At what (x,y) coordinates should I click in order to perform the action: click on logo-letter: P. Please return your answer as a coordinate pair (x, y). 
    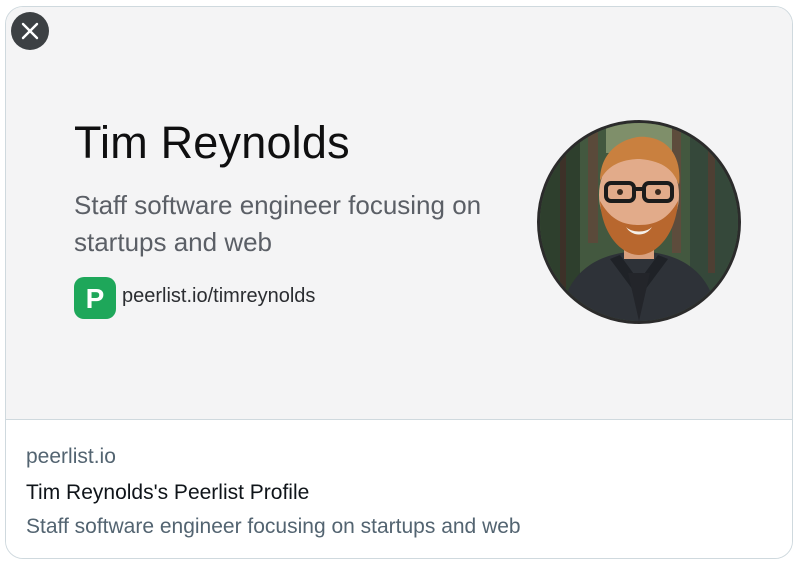
    Looking at the image, I should click on (95, 298).